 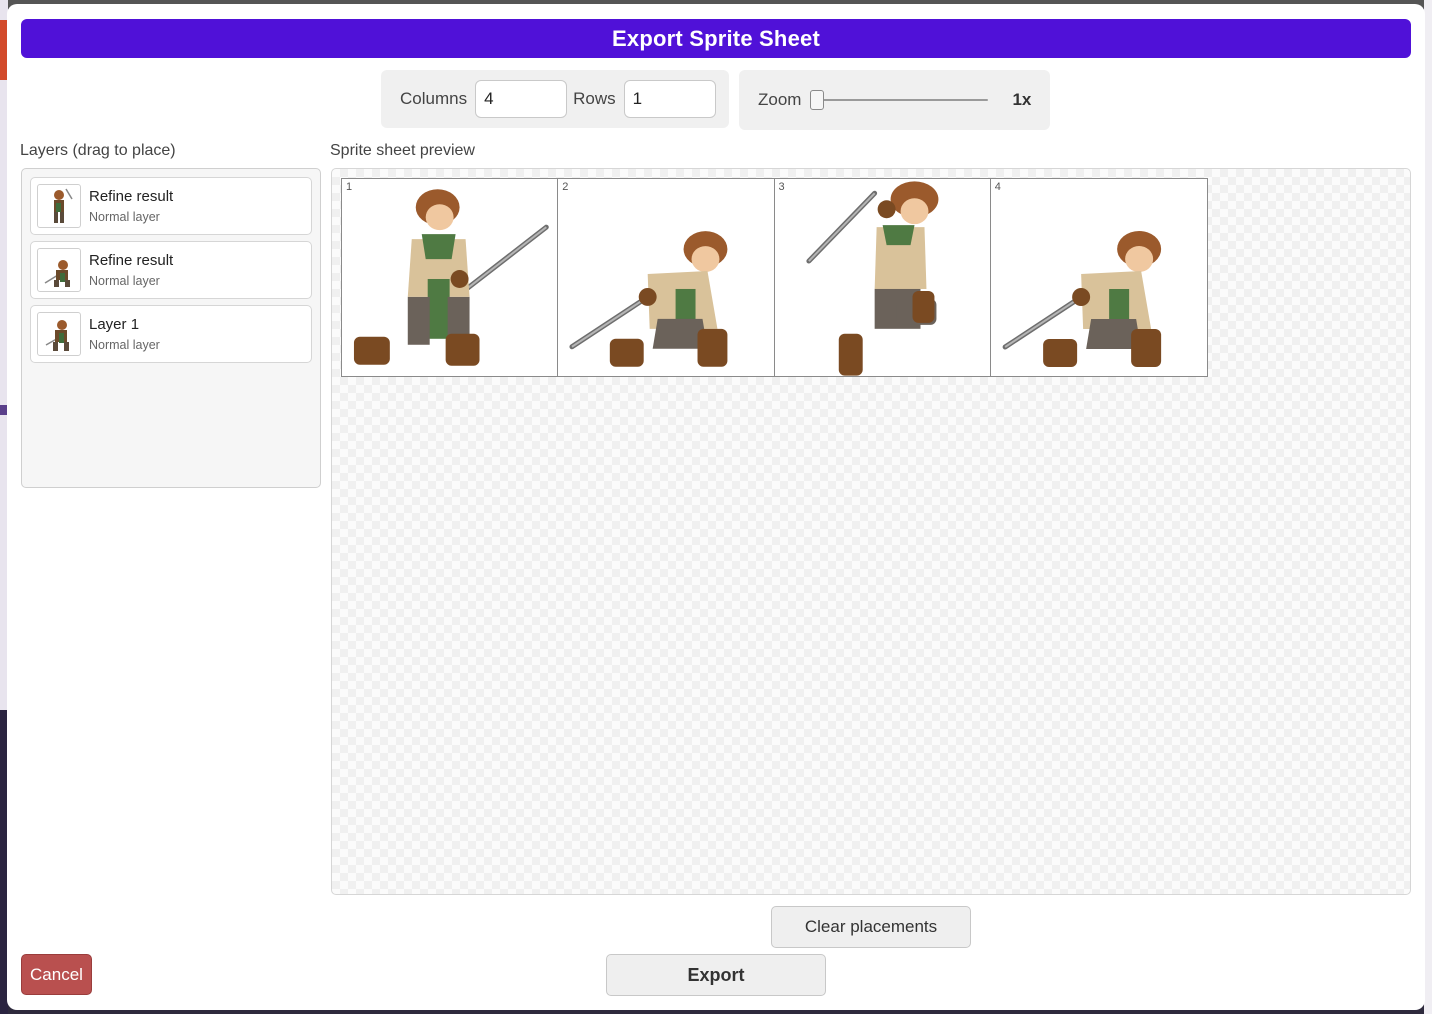 I want to click on zoom-slider-track, so click(x=901, y=100).